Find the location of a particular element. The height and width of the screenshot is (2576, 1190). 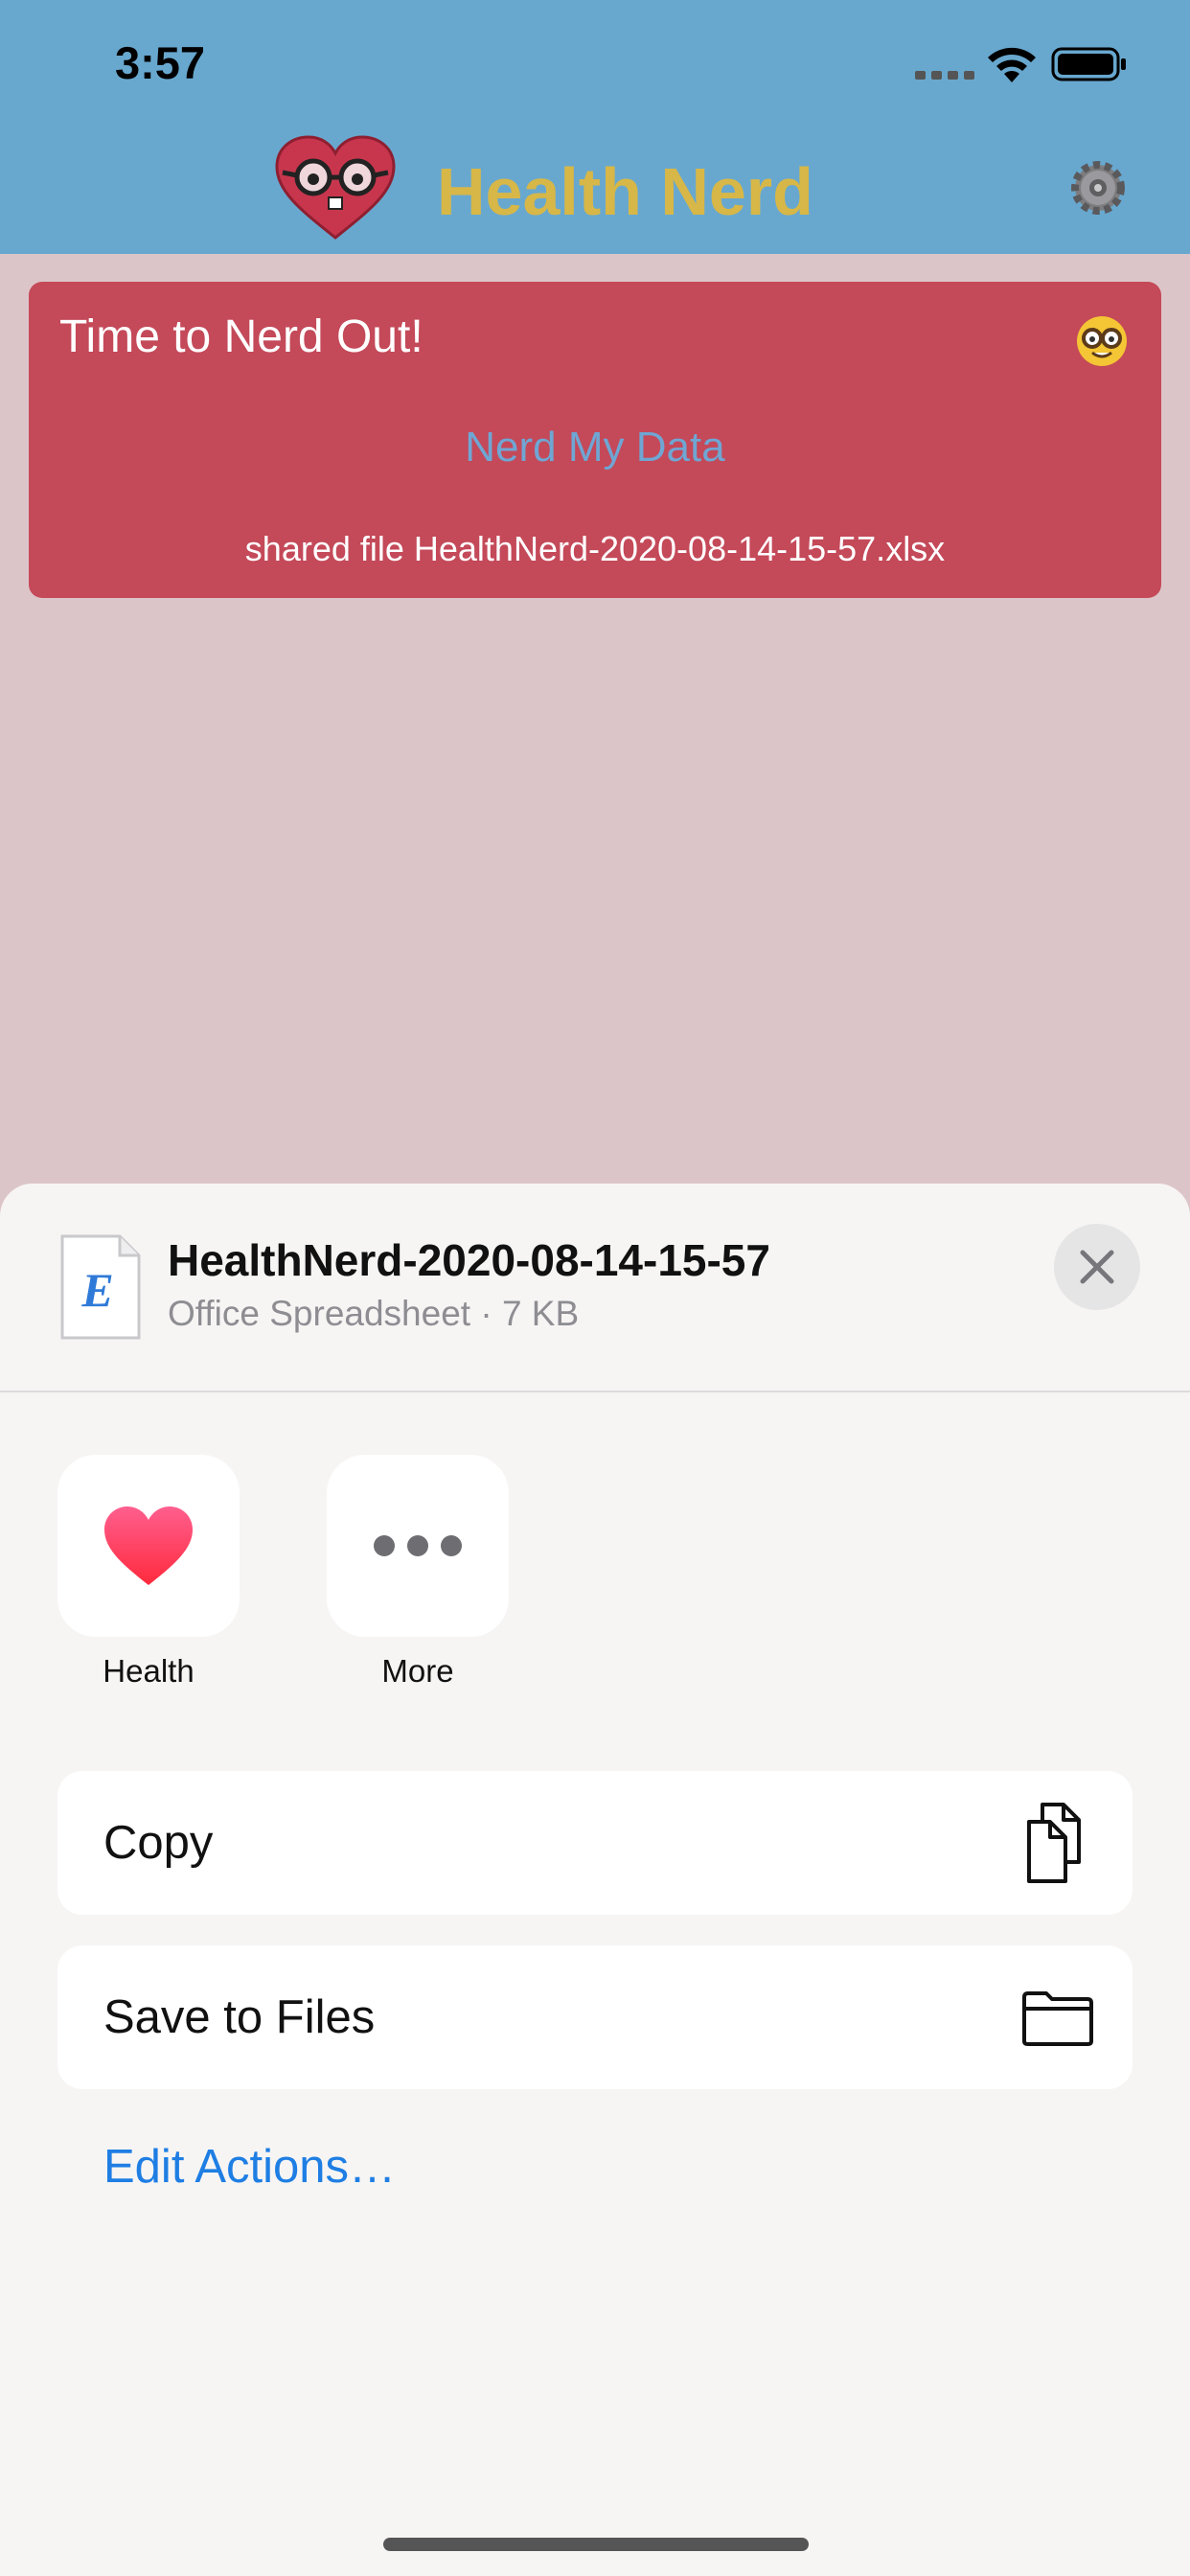

heart-icon is located at coordinates (148, 1545).